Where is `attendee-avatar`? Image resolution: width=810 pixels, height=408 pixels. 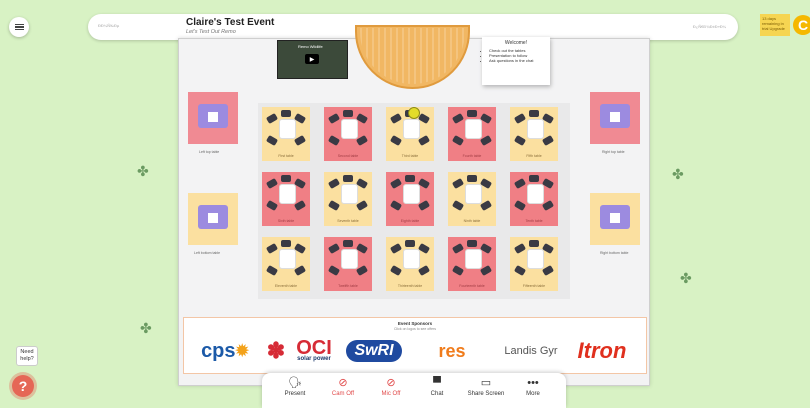 attendee-avatar is located at coordinates (414, 113).